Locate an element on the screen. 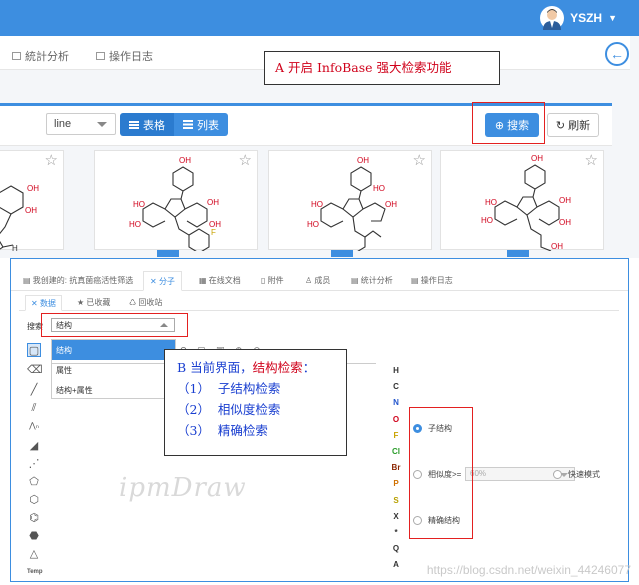 Image resolution: width=639 pixels, height=585 pixels. view-select: line is located at coordinates (81, 124).